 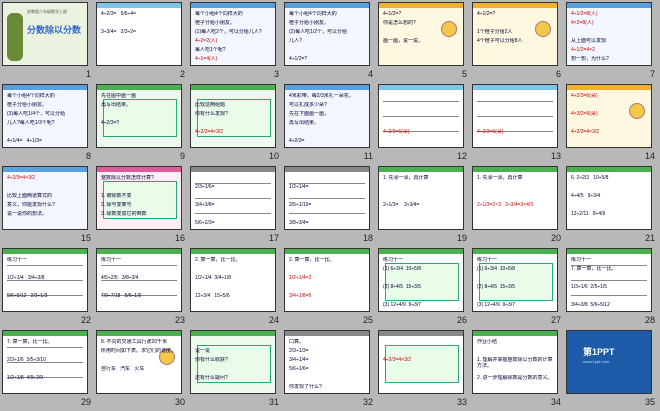 I want to click on slide-preview: 2. 算一算，比一比。 1/2÷1/4 3/4÷1/8 12÷3/4 15÷5/6, so click(x=233, y=280).